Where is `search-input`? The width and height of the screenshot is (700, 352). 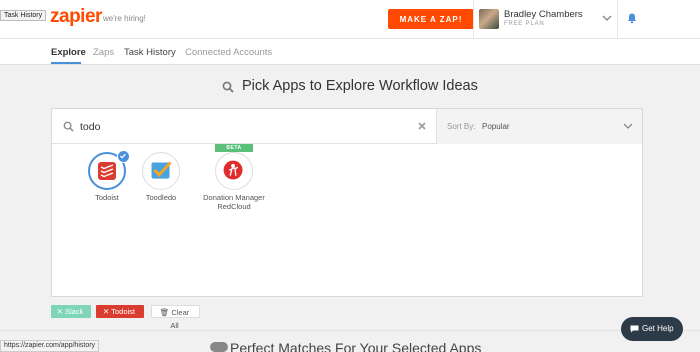
search-input is located at coordinates (245, 127).